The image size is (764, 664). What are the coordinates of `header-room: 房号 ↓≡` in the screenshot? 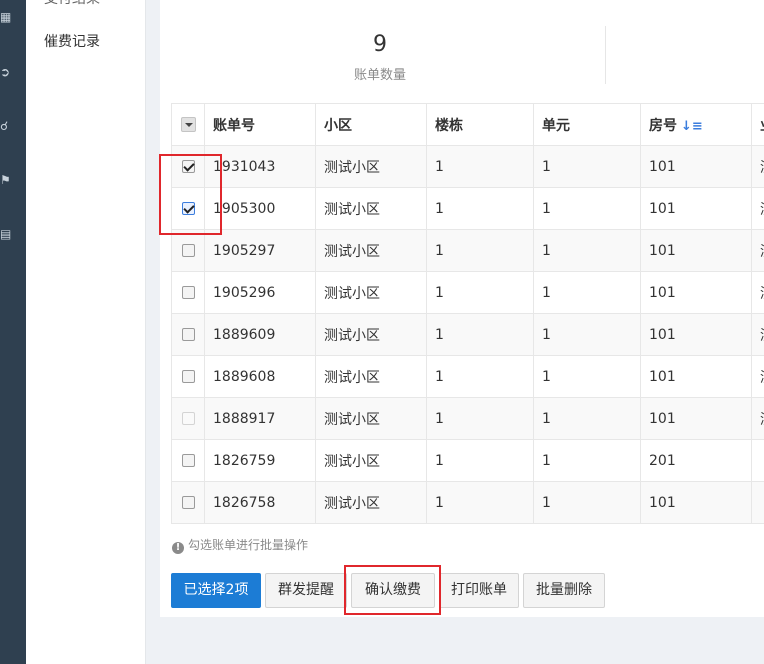 It's located at (696, 124).